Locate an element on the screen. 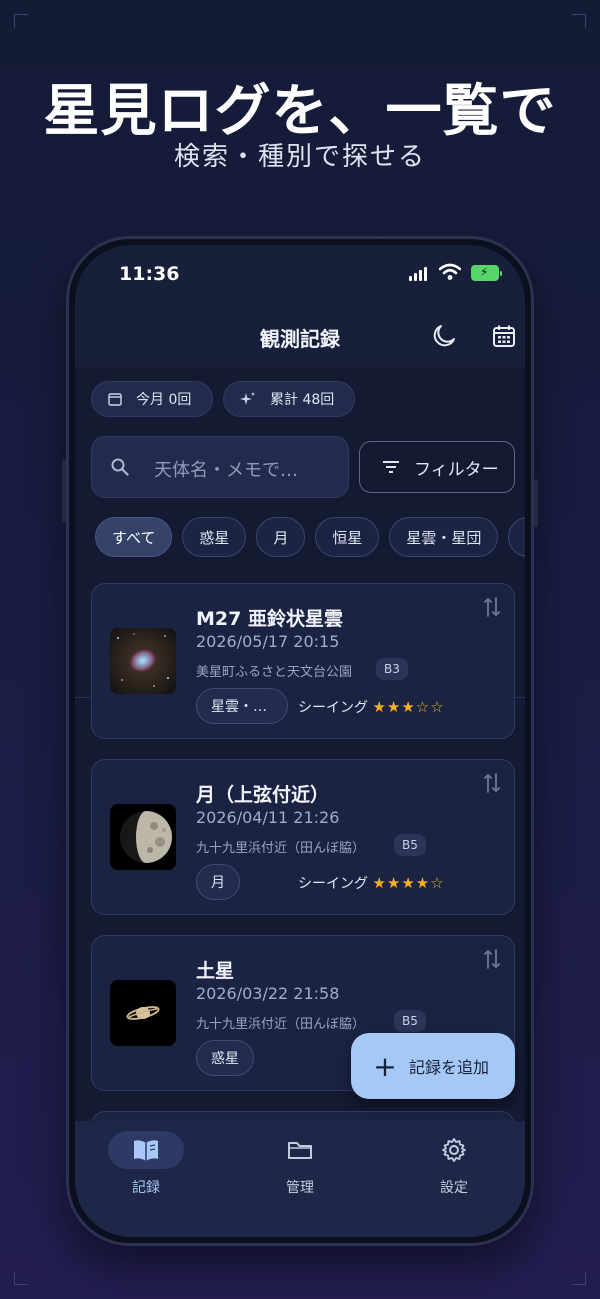  record-seeing: シーイング ★★★☆☆ is located at coordinates (371, 707).